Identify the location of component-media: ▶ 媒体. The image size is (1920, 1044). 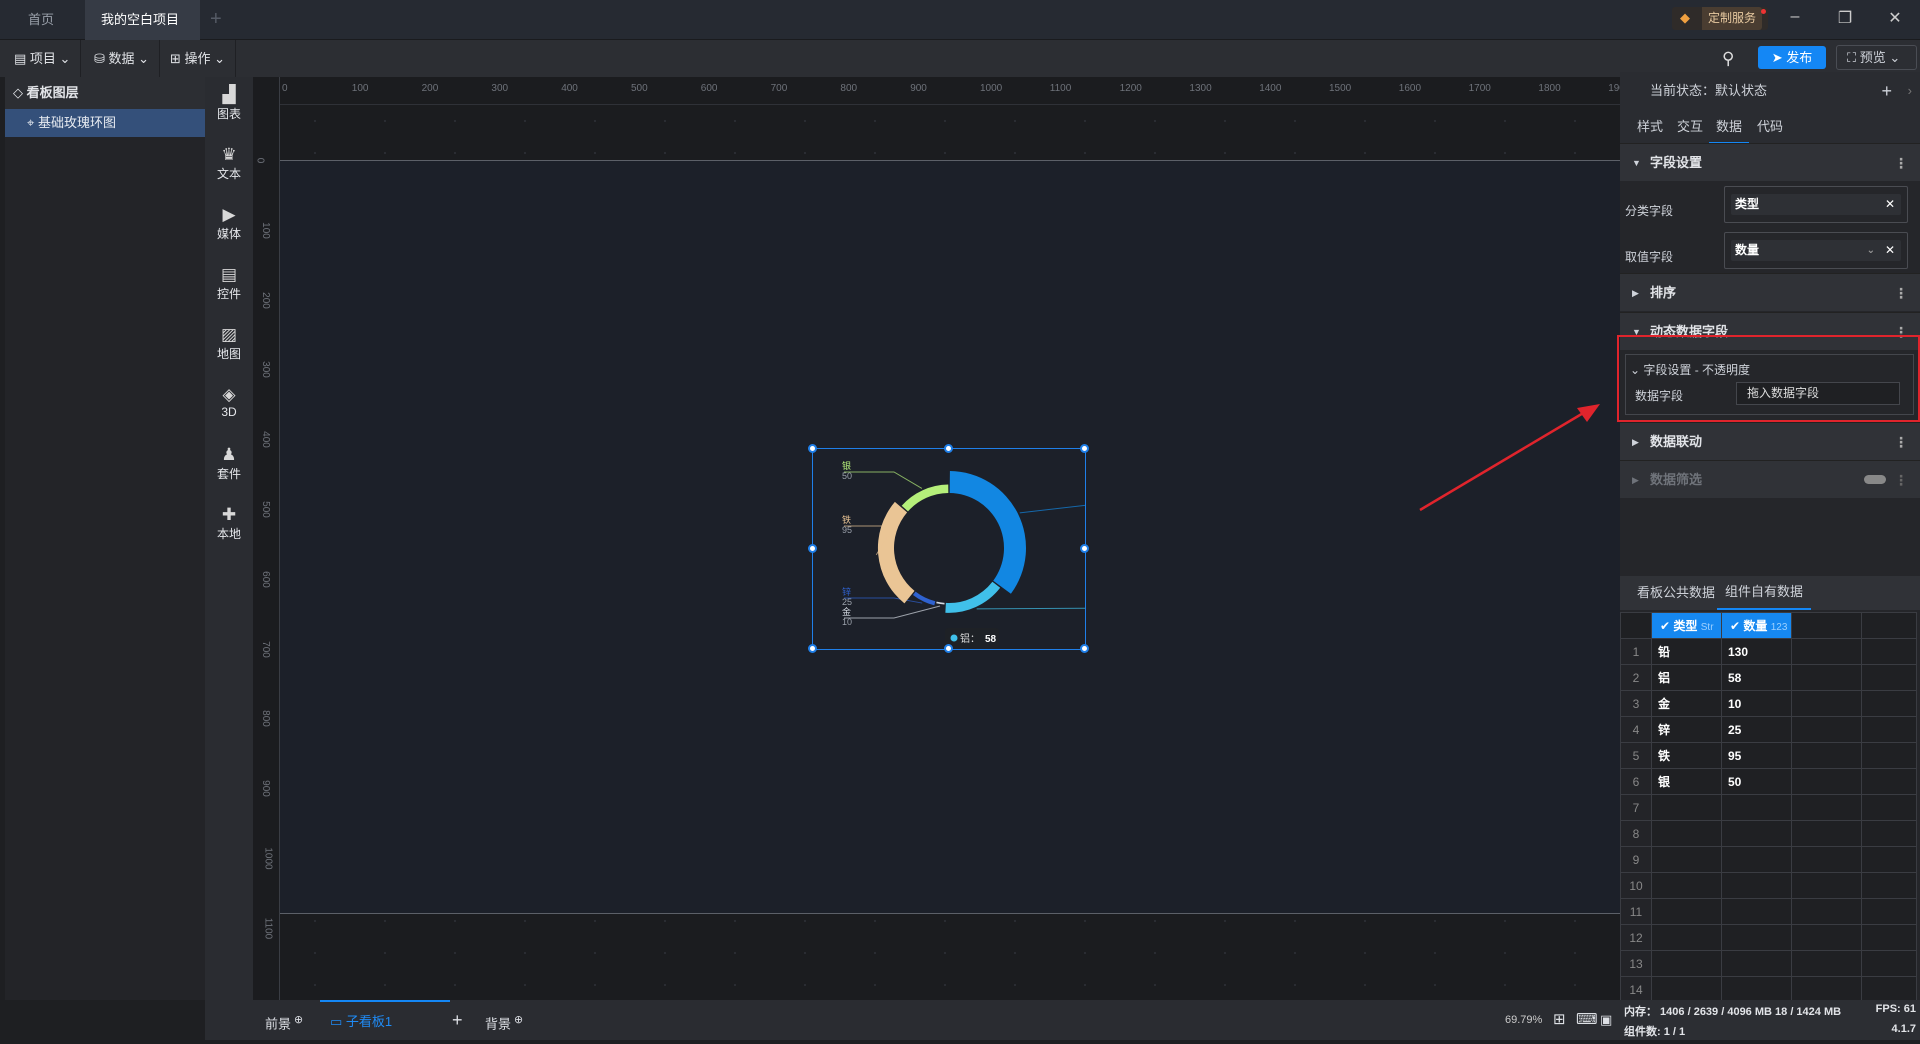
(229, 223).